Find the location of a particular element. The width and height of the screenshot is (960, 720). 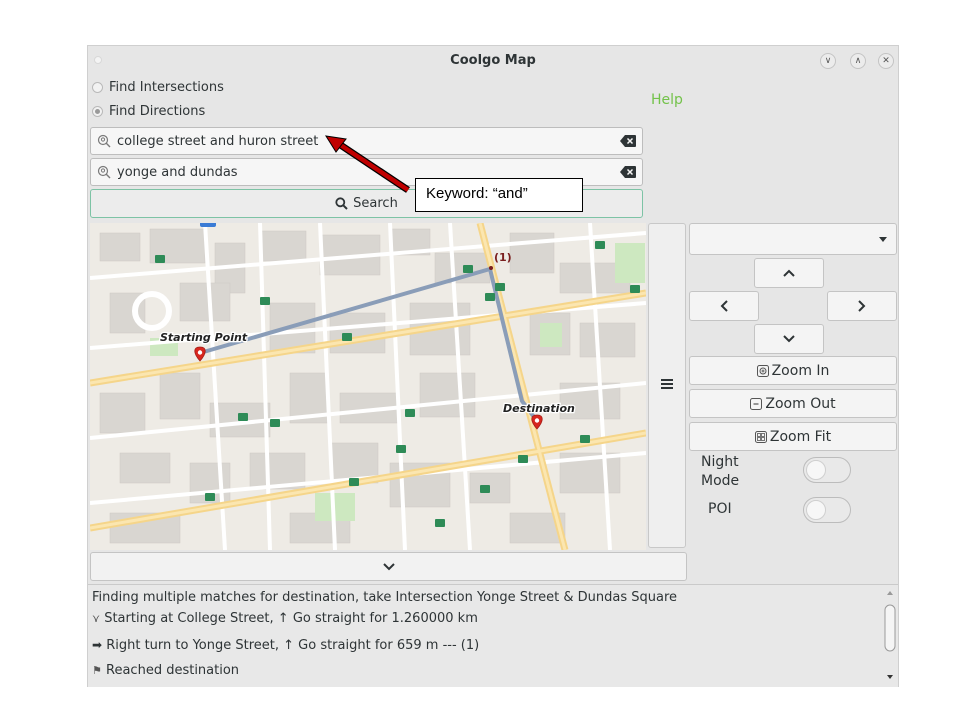

radio-find-intersections: Find Intersections is located at coordinates (158, 87).